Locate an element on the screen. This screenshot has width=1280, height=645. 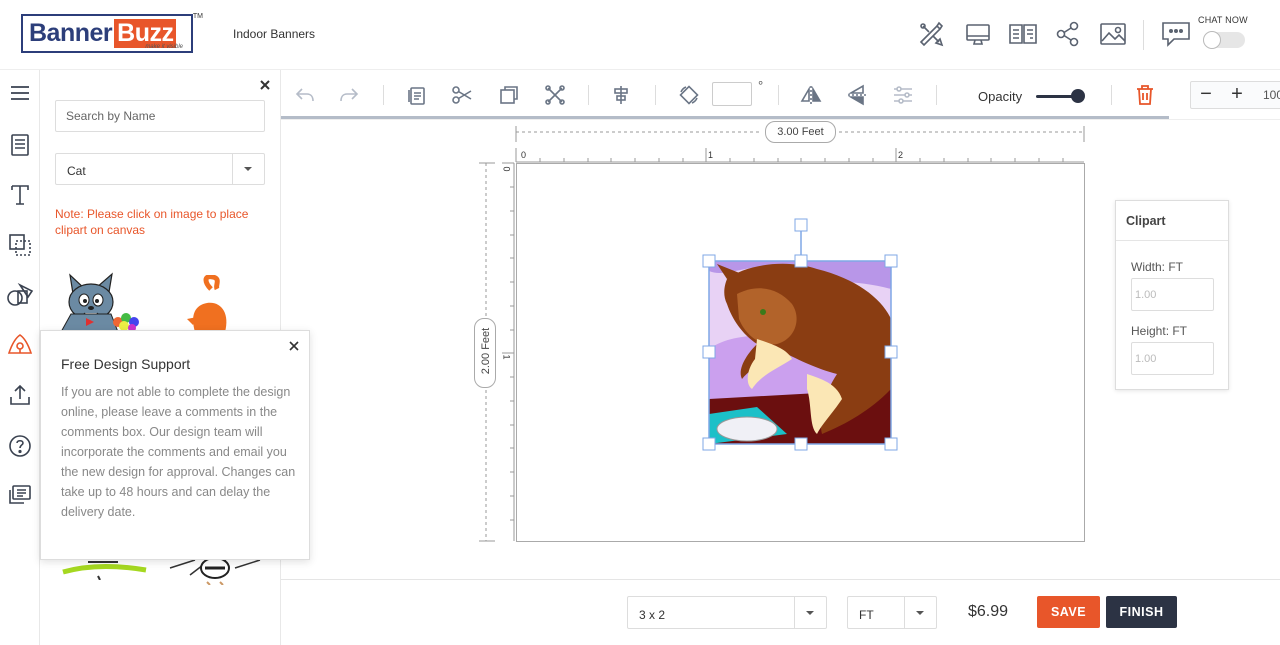
height-dimension-label: 2.00 Feet is located at coordinates (486, 351).